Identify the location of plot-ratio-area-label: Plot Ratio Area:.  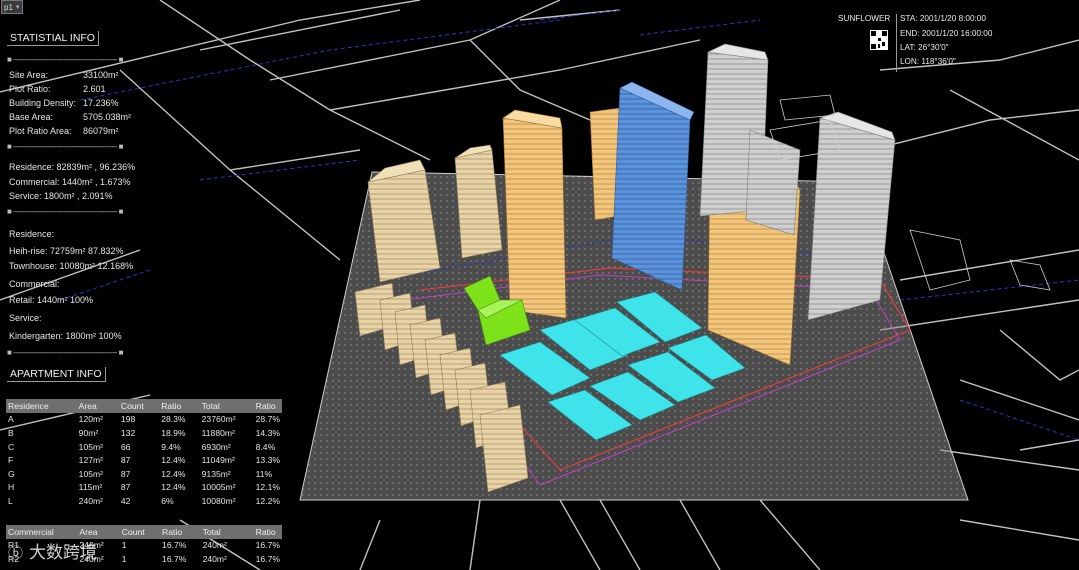
(40, 131).